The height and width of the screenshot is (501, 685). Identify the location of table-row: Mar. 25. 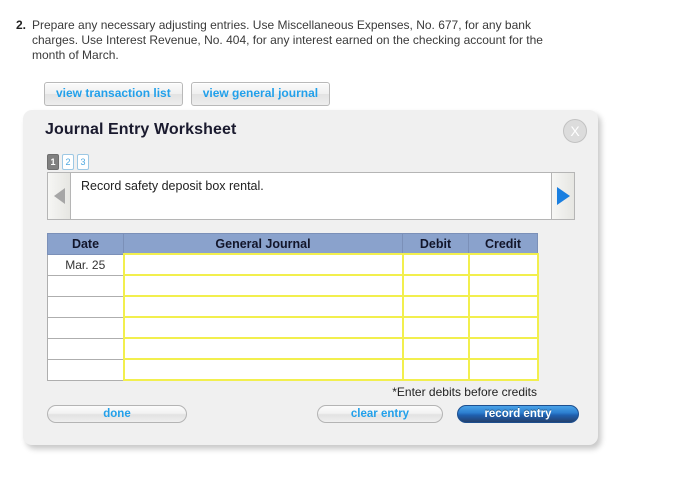
(293, 264).